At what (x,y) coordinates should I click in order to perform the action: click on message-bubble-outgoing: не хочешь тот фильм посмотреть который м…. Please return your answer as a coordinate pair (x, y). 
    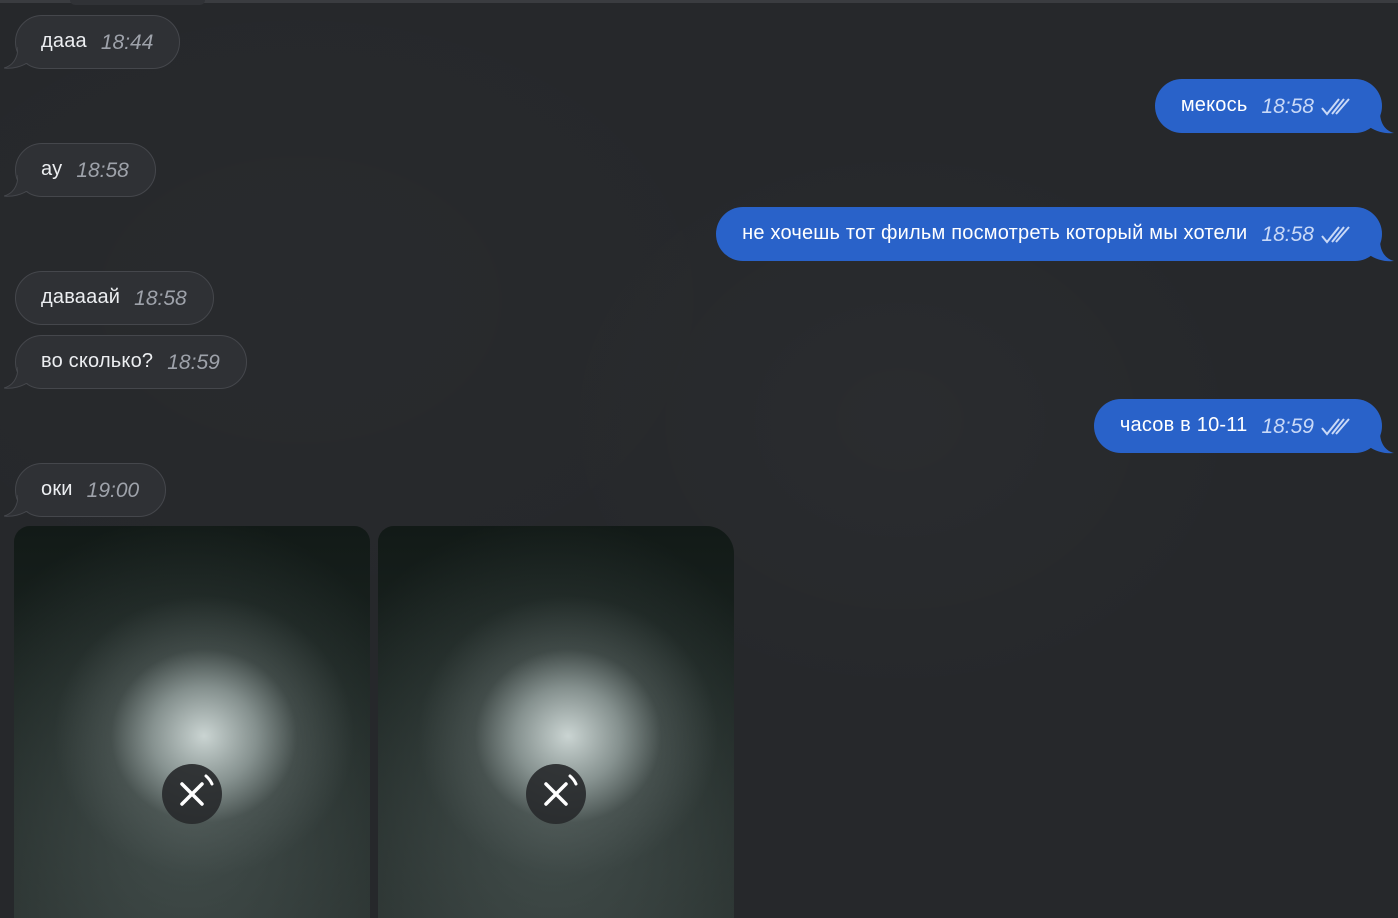
    Looking at the image, I should click on (1055, 234).